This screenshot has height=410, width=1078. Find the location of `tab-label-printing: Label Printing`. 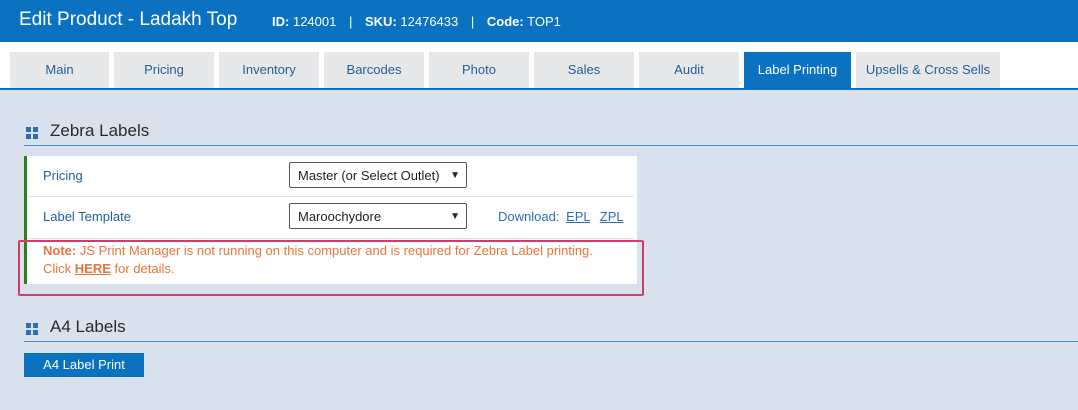

tab-label-printing: Label Printing is located at coordinates (797, 70).